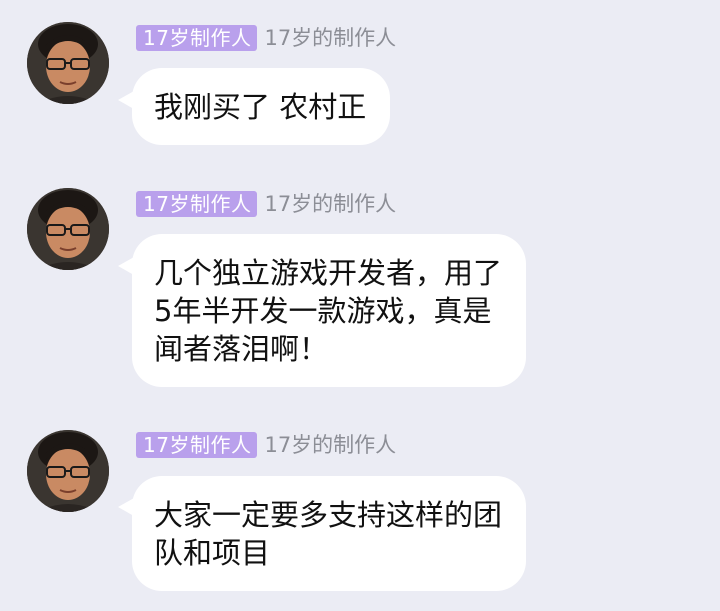 The height and width of the screenshot is (611, 720). I want to click on message-bubble: 大家一定要多支持这样的团 队和项目, so click(329, 533).